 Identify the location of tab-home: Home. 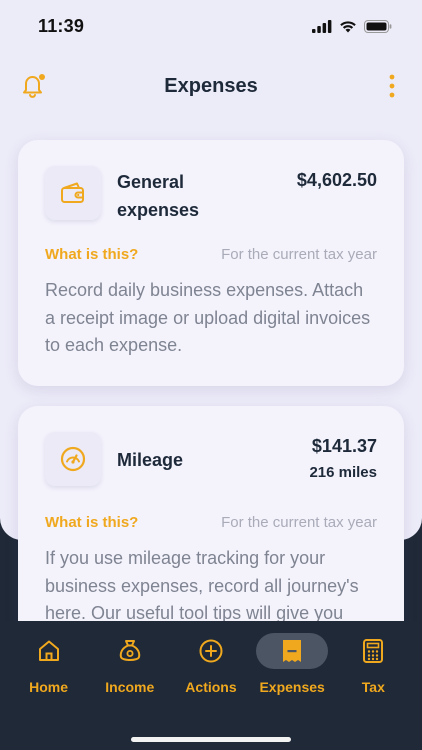
(49, 664).